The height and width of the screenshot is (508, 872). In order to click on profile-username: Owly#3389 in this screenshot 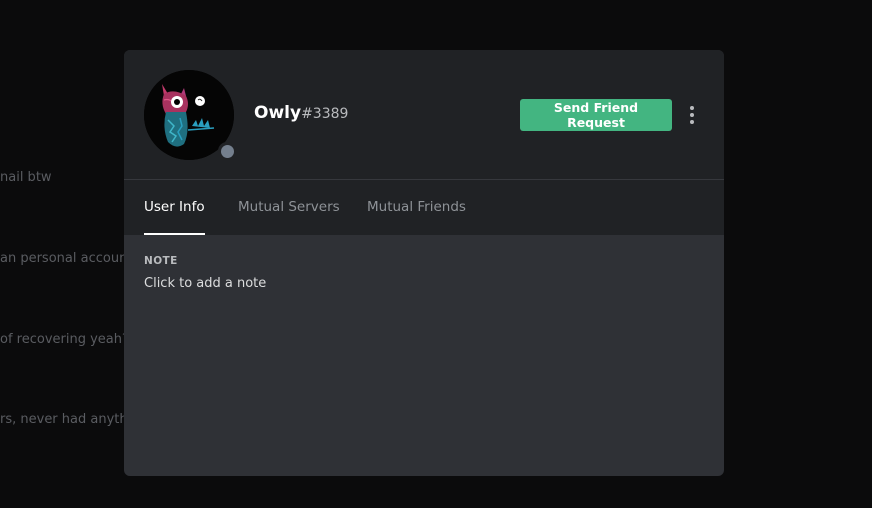, I will do `click(301, 113)`.